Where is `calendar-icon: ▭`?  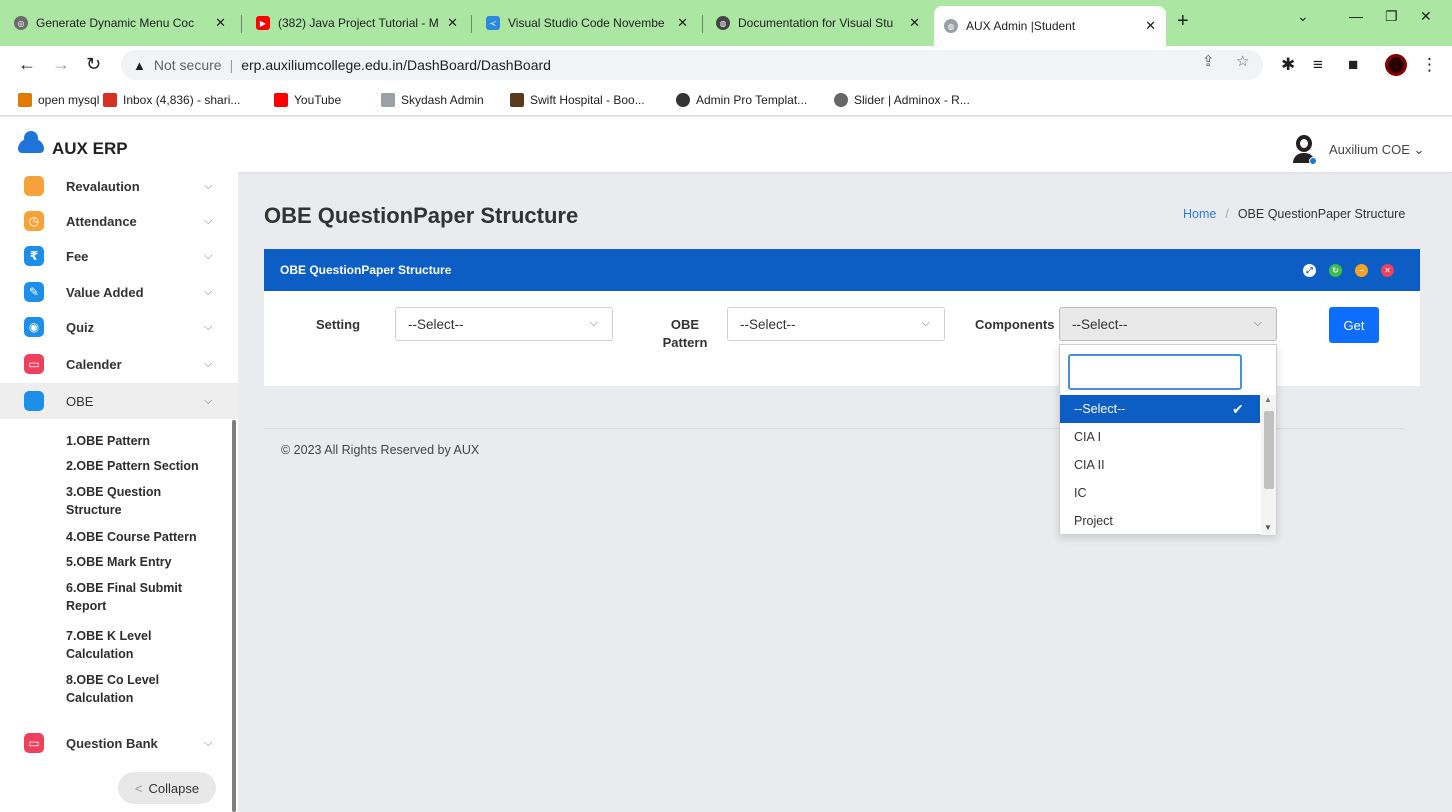
calendar-icon: ▭ is located at coordinates (34, 743).